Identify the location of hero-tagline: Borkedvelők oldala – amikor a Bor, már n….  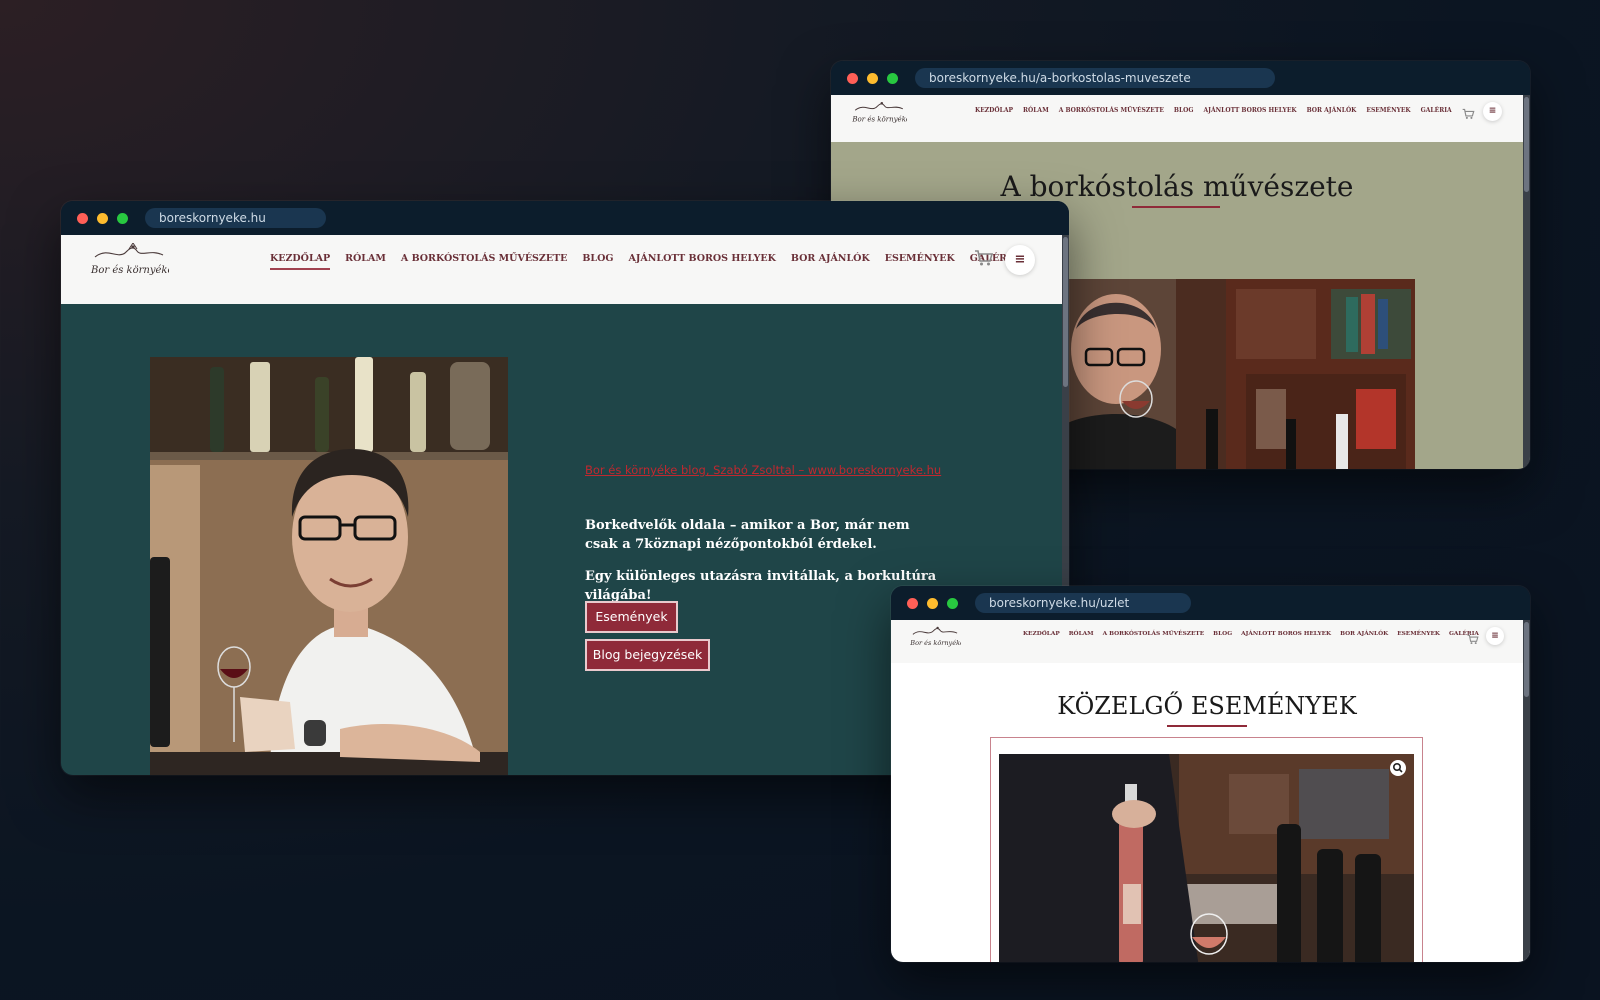
(747, 535).